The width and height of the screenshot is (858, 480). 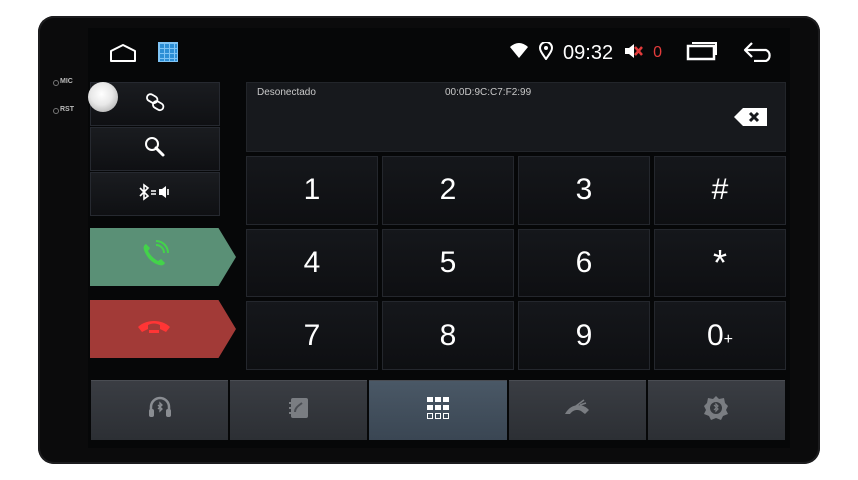 I want to click on location-icon, so click(x=546, y=52).